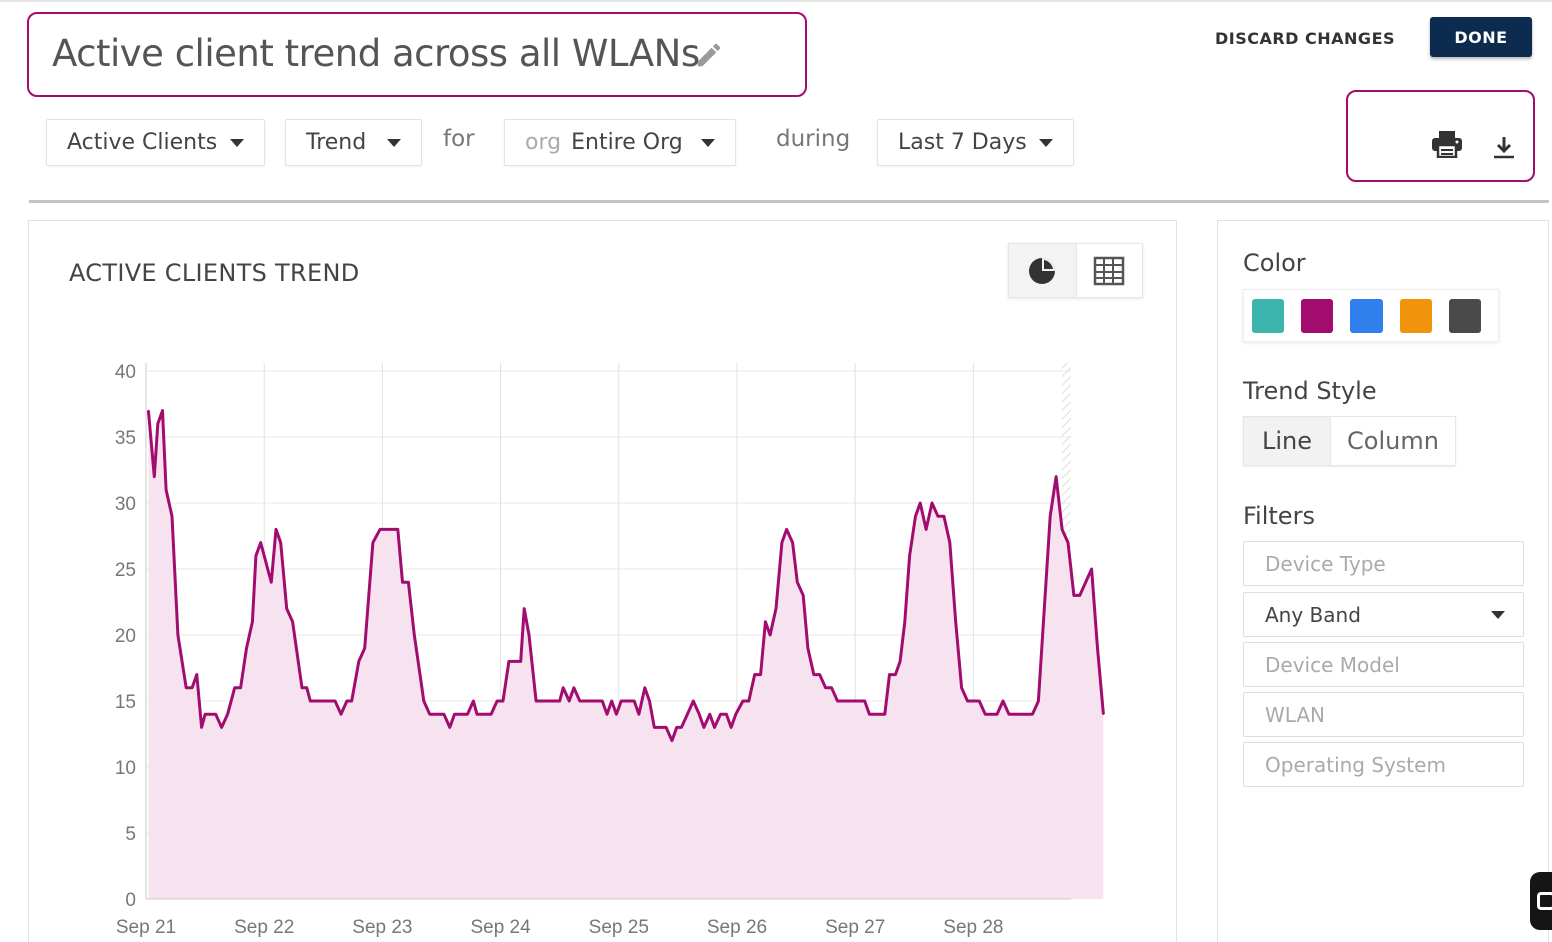 The width and height of the screenshot is (1552, 942). I want to click on color-swatch-blue, so click(1366, 315).